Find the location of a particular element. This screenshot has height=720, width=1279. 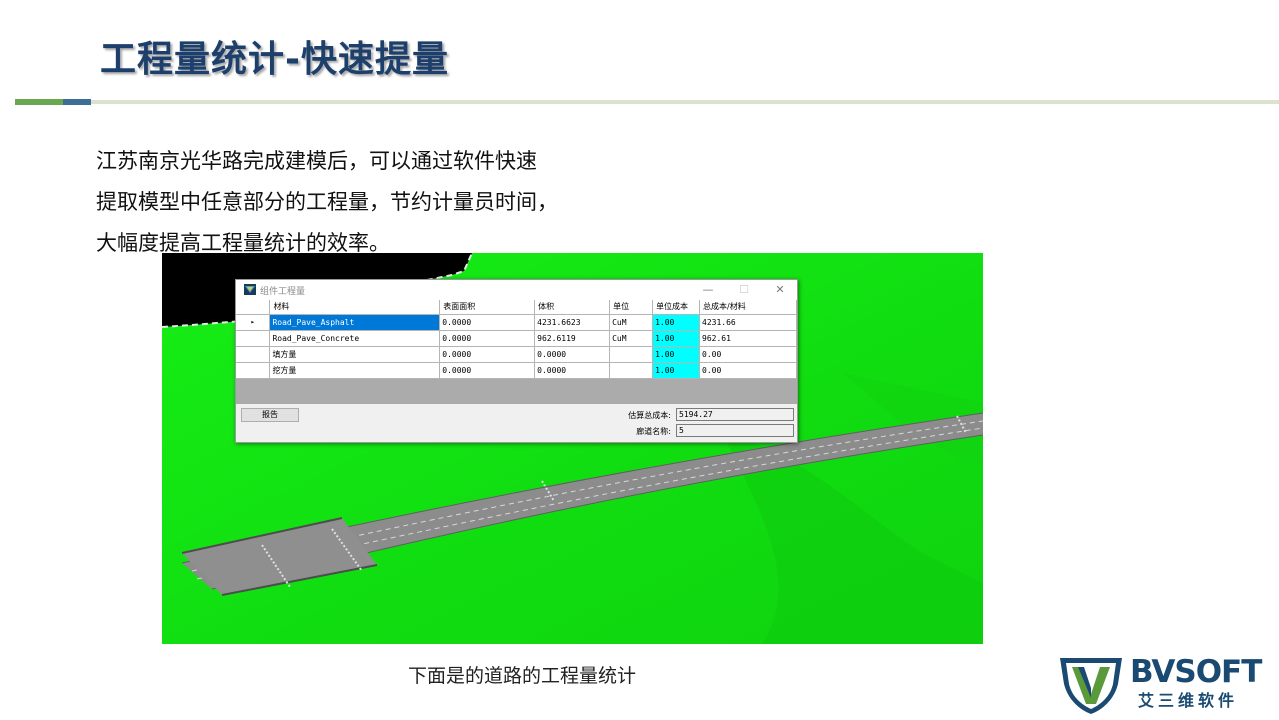

minimize-button: — is located at coordinates (708, 289).